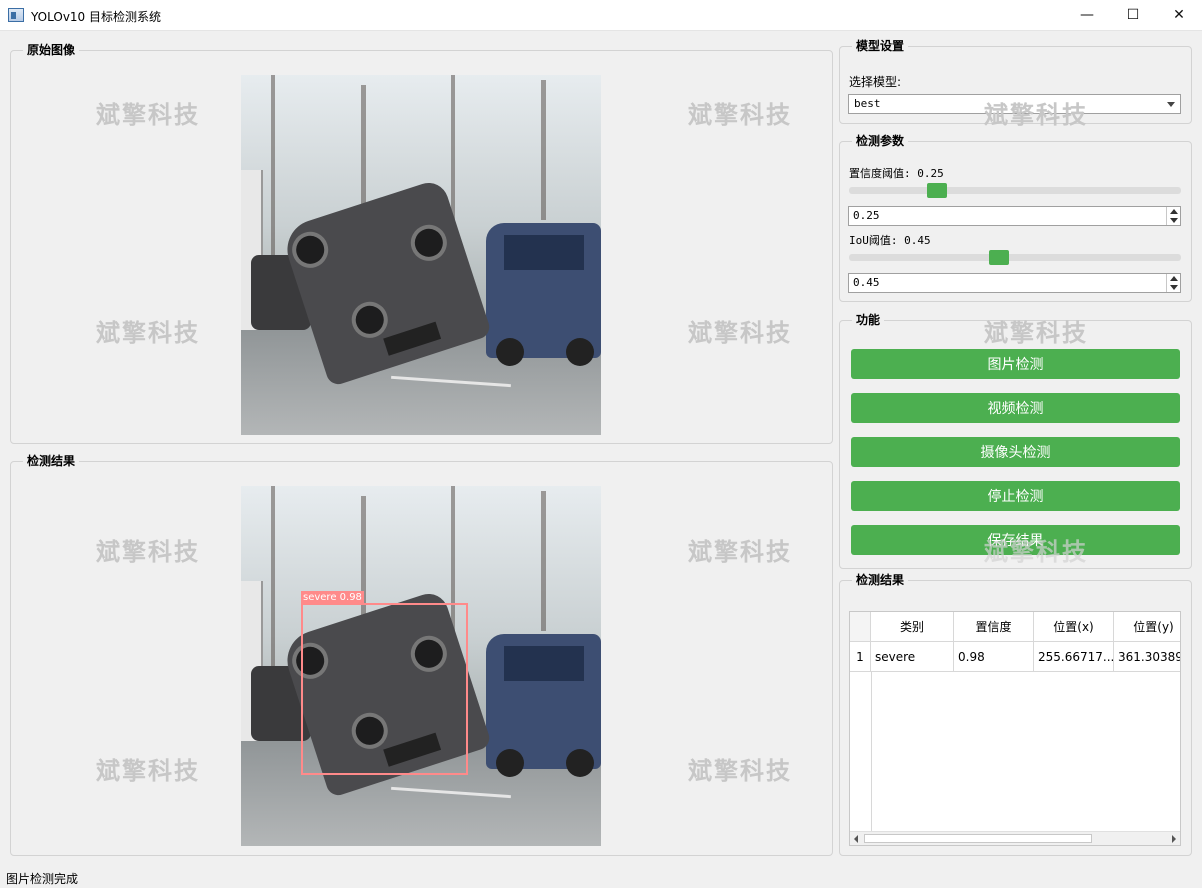  I want to click on confidence-label: 置信度阈值: 0.25, so click(896, 173).